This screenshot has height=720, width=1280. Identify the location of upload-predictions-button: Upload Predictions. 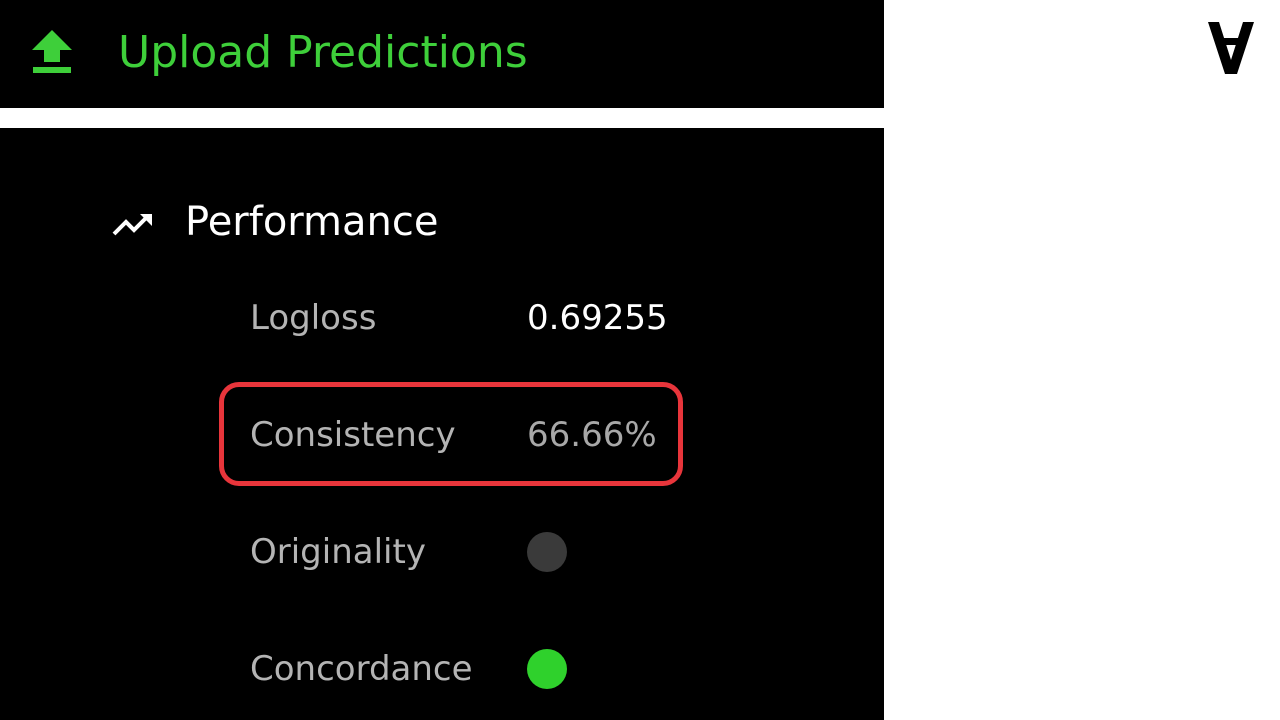
(442, 54).